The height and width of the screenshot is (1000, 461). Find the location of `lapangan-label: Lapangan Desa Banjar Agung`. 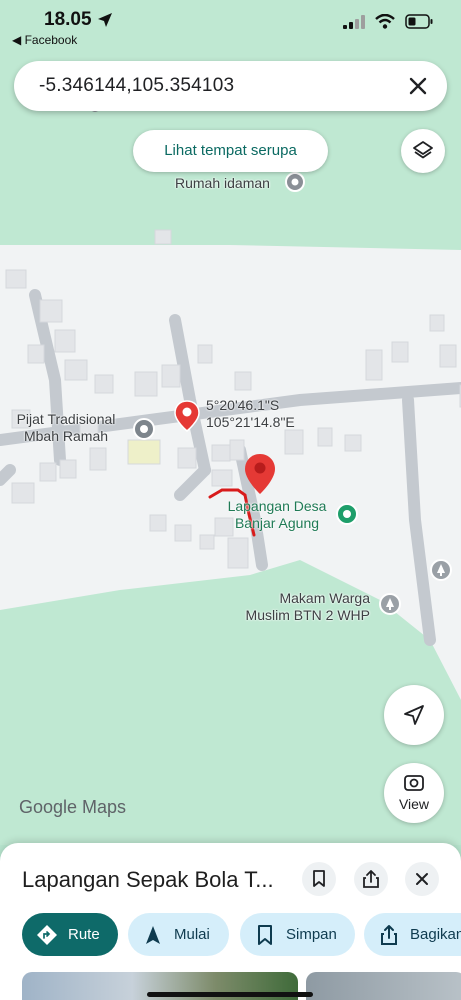

lapangan-label: Lapangan Desa Banjar Agung is located at coordinates (277, 515).